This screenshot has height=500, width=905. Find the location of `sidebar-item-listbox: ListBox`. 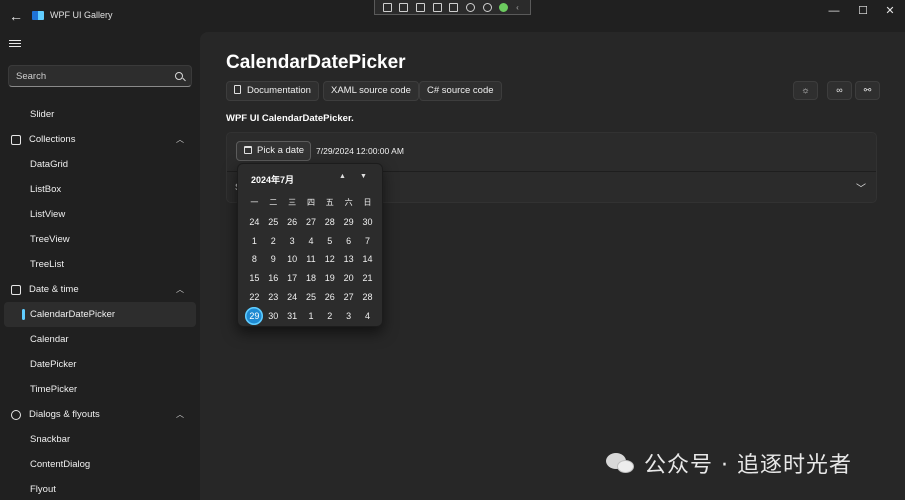

sidebar-item-listbox: ListBox is located at coordinates (100, 189).